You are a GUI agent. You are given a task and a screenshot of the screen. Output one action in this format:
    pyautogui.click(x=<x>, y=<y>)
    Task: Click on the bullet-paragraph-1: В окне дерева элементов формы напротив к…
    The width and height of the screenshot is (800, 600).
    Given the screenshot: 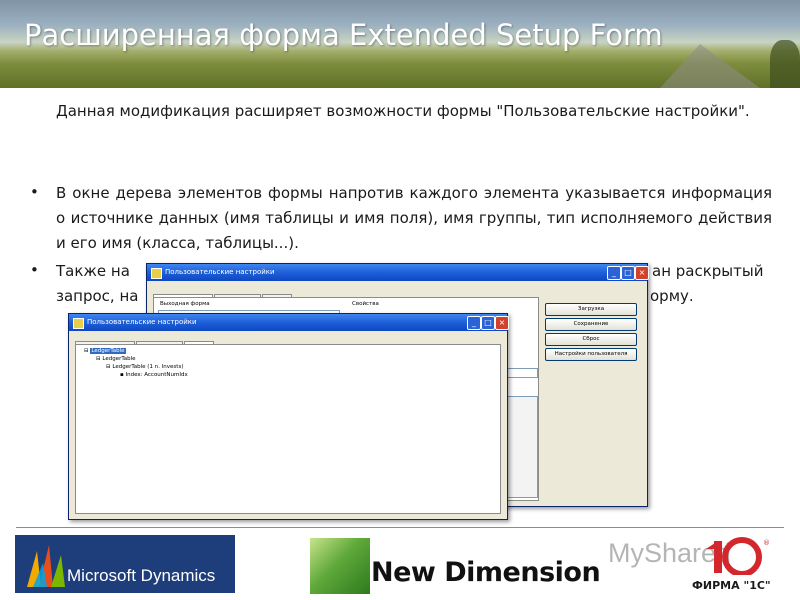 What is the action you would take?
    pyautogui.click(x=414, y=218)
    